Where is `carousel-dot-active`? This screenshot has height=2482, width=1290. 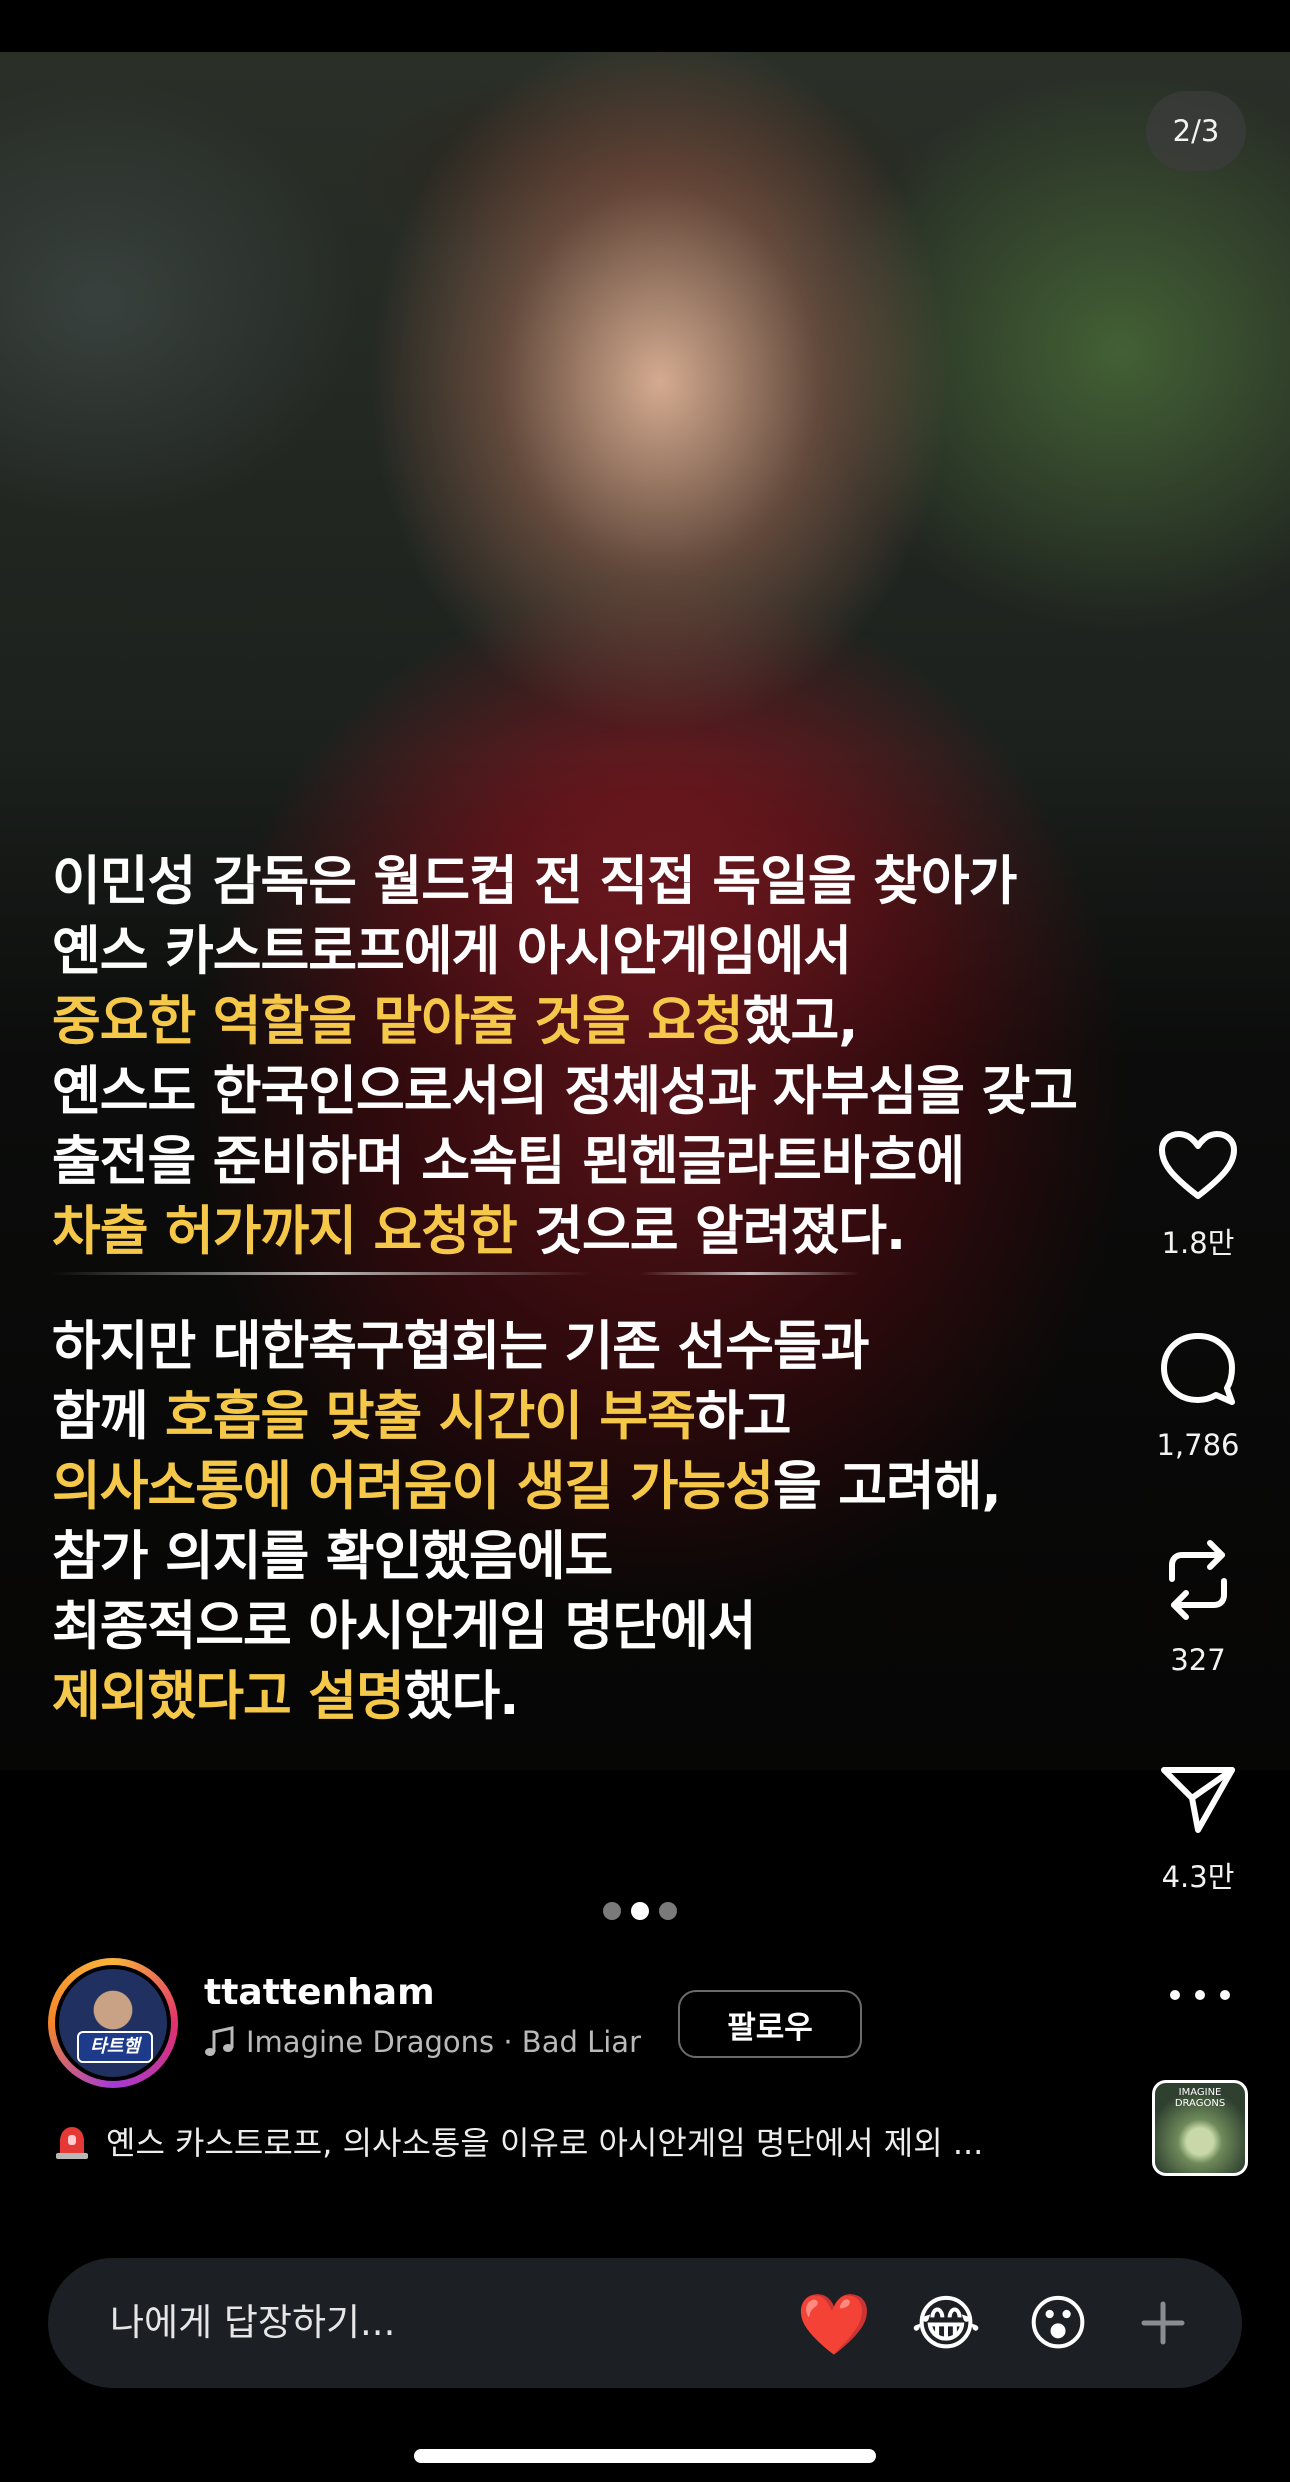 carousel-dot-active is located at coordinates (640, 1911).